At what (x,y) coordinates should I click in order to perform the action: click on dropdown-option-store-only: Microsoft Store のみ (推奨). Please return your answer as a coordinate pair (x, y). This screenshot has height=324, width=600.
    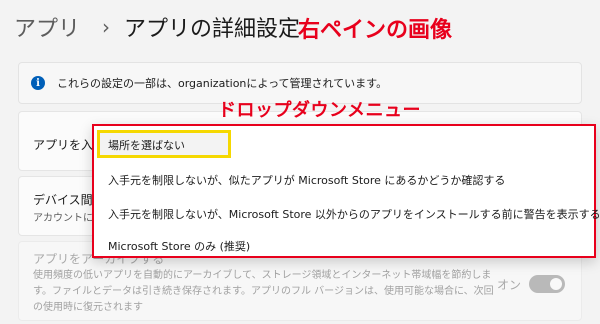
    Looking at the image, I should click on (179, 246).